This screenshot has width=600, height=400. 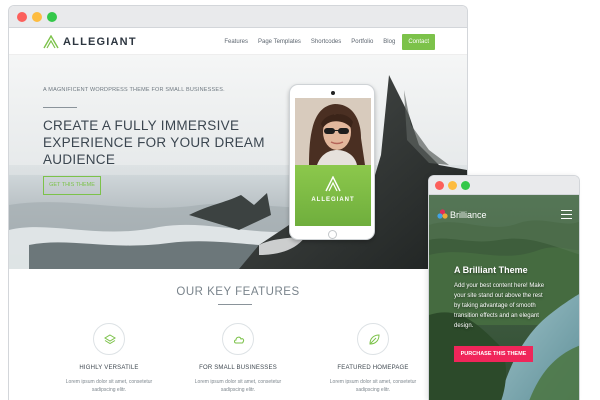 What do you see at coordinates (279, 42) in the screenshot?
I see `nav-page-templates: Page Templates` at bounding box center [279, 42].